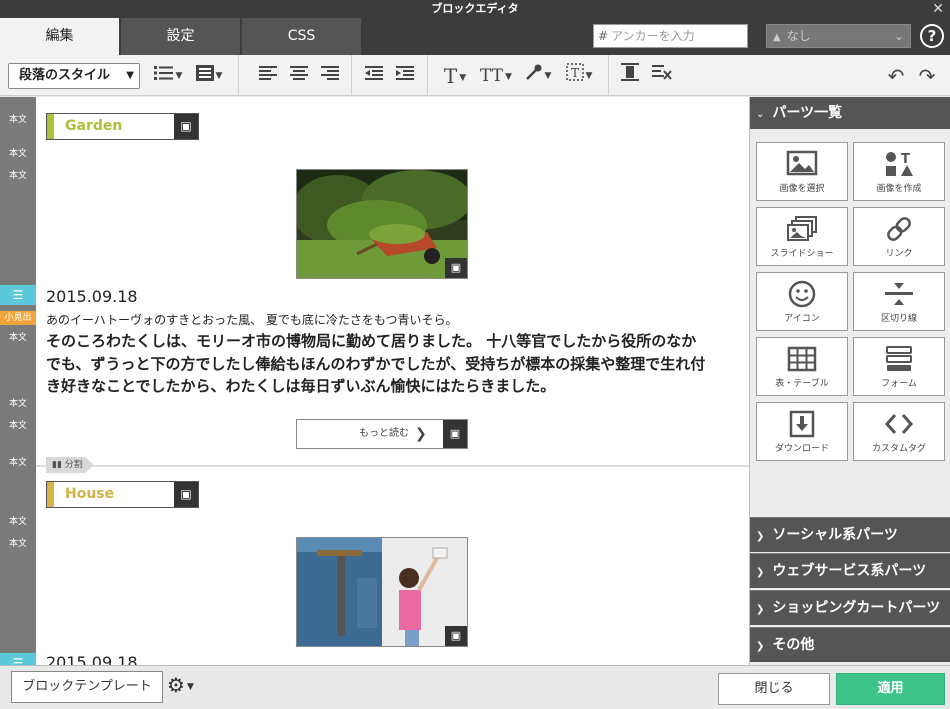 The image size is (950, 709). Describe the element at coordinates (898, 319) in the screenshot. I see `part-label: 区切り線` at that location.